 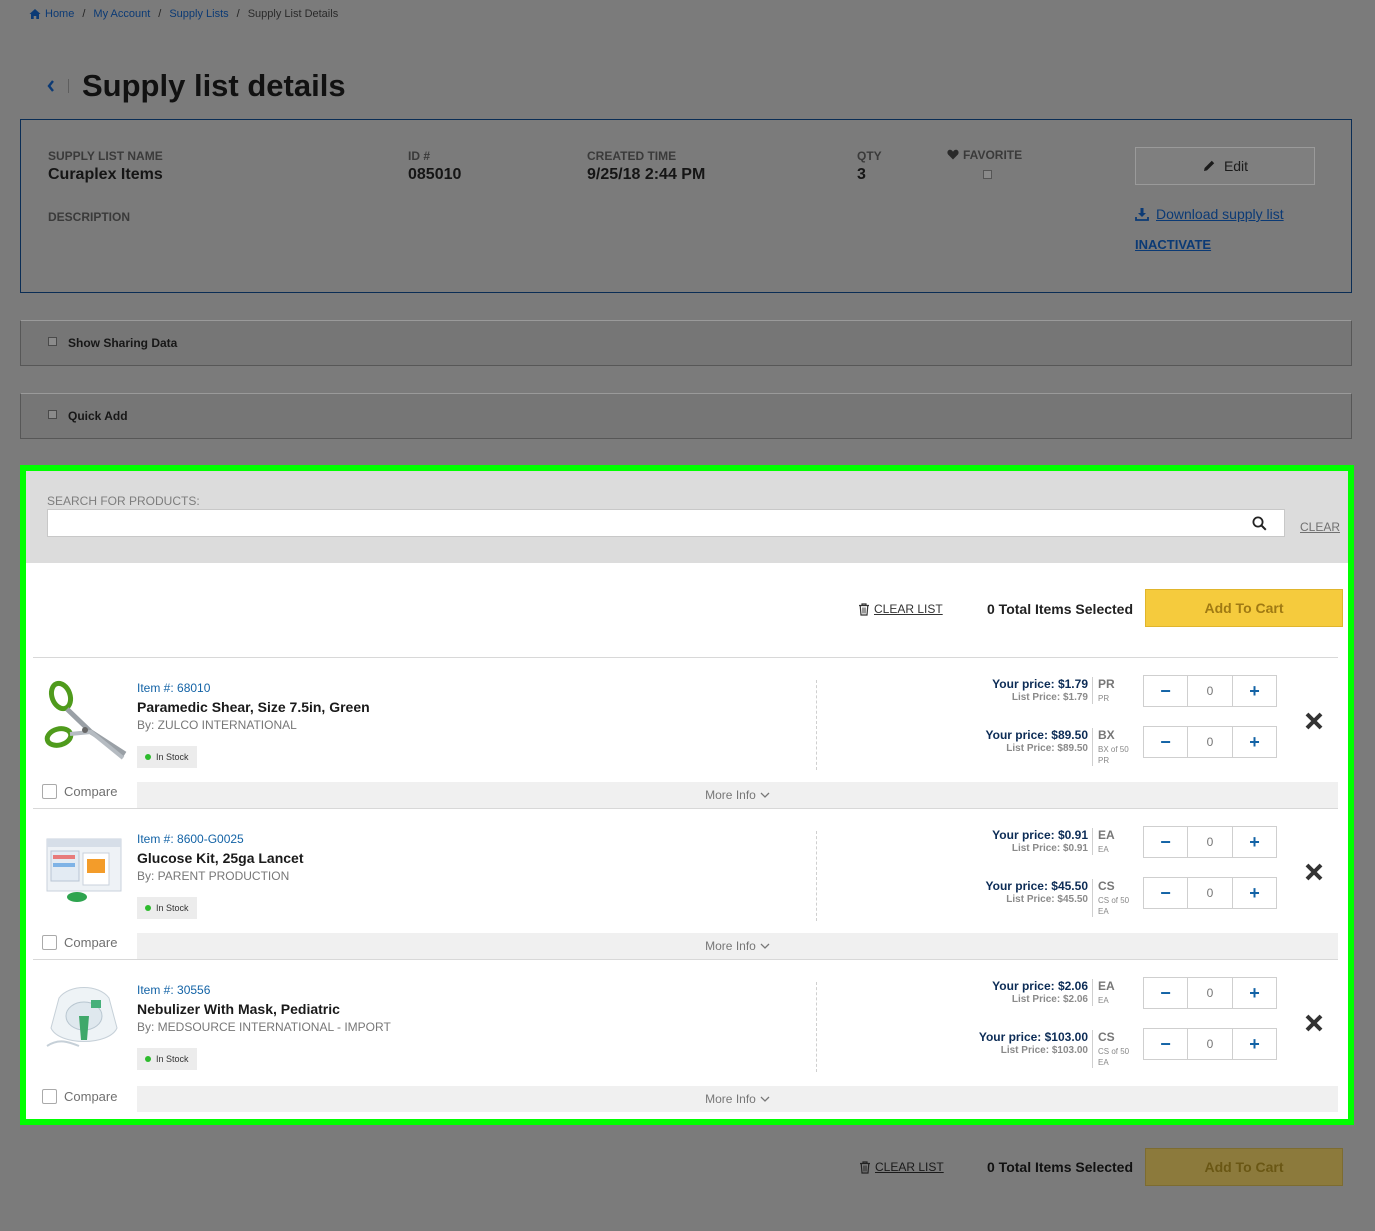 I want to click on item-brand: By: PARENT PRODUCTION, so click(x=213, y=876).